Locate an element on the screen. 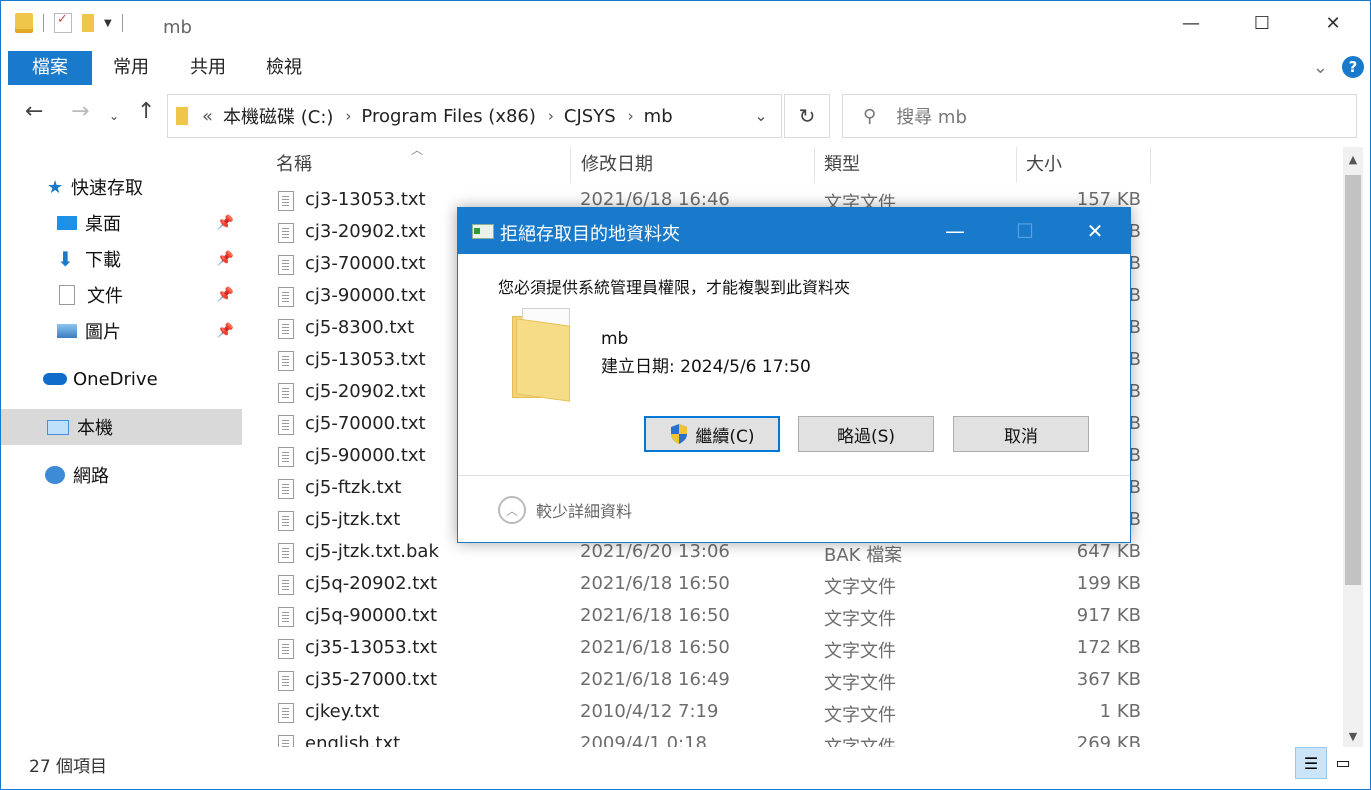 The width and height of the screenshot is (1371, 790). column-header-type: 類型 is located at coordinates (842, 165).